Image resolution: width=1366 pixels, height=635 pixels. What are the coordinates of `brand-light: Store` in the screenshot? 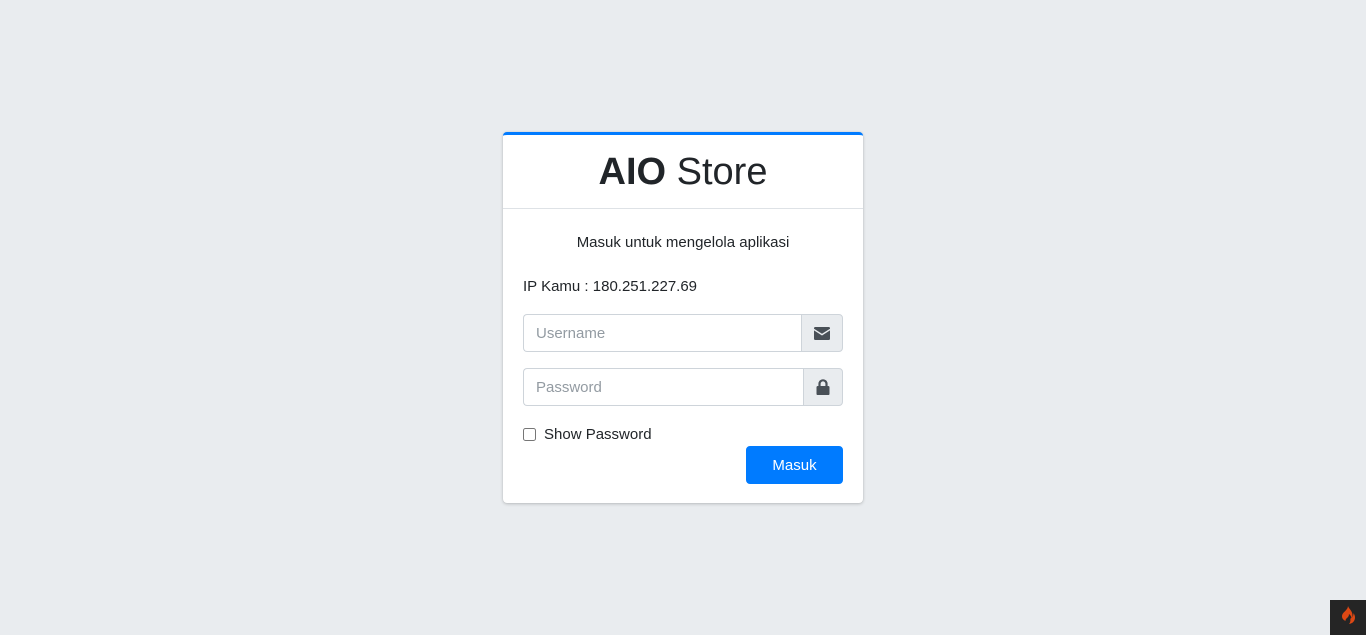 It's located at (722, 172).